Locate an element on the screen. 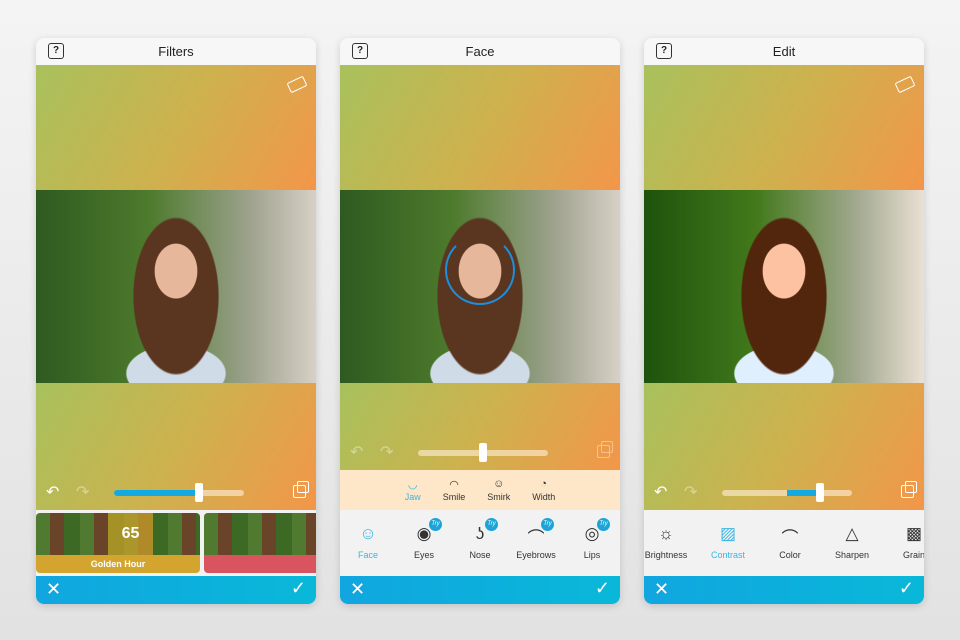  tool-face: ☺ Face is located at coordinates (368, 550).